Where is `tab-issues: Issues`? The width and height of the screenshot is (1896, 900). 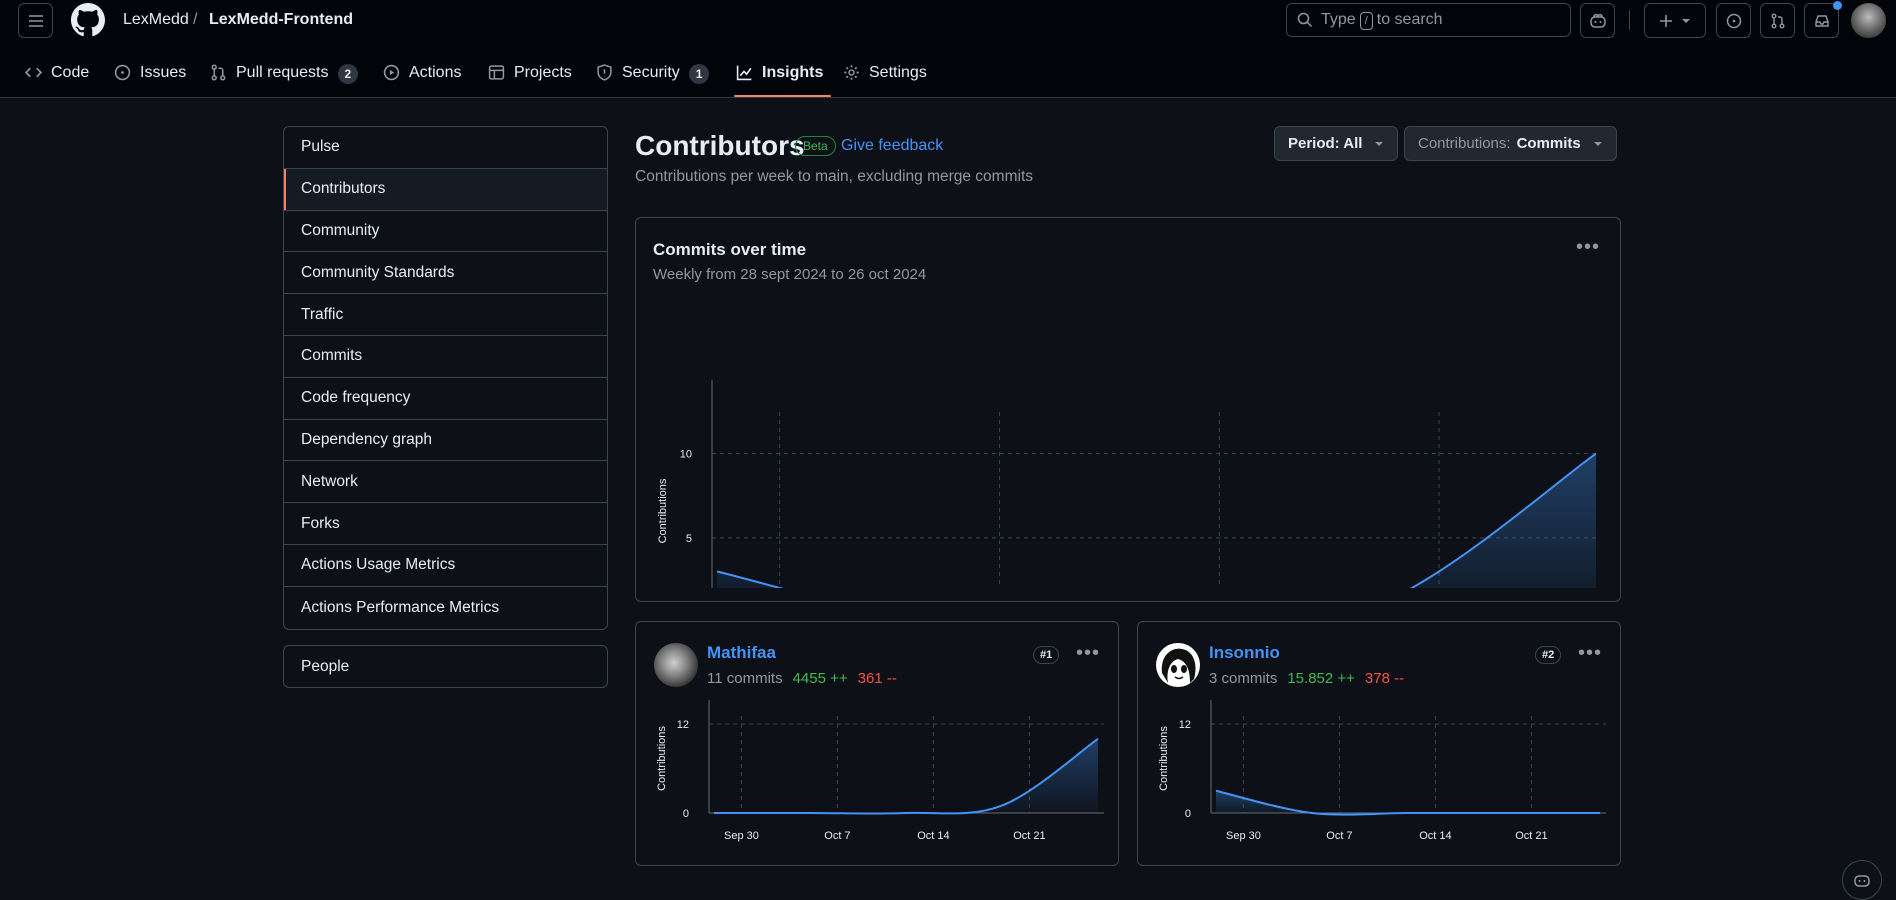
tab-issues: Issues is located at coordinates (150, 73).